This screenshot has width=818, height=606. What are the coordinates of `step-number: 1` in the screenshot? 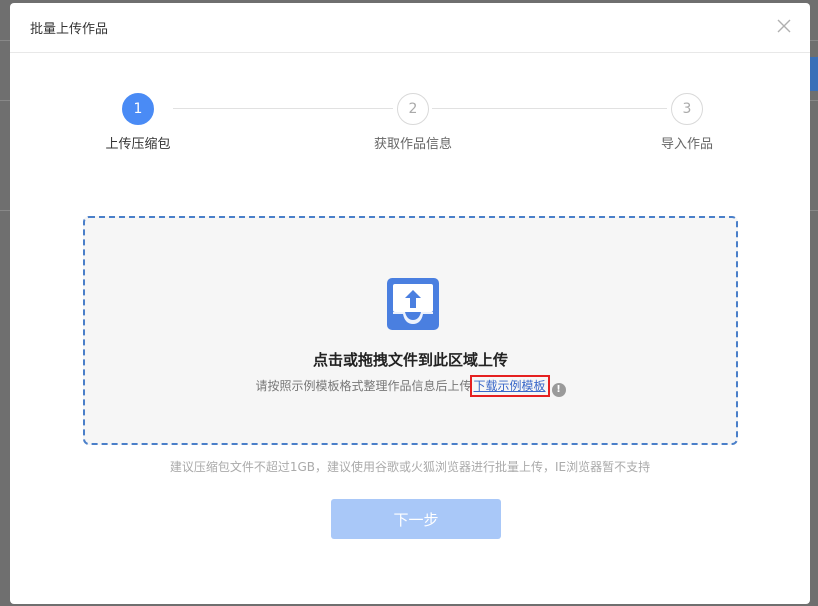 It's located at (138, 109).